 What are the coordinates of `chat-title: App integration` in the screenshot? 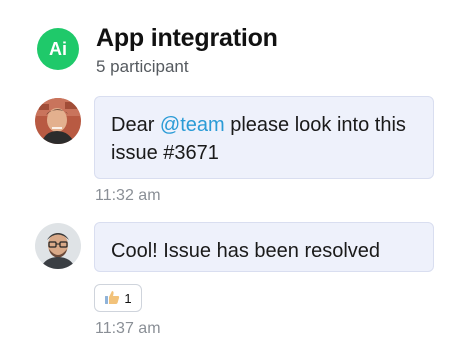 It's located at (187, 38).